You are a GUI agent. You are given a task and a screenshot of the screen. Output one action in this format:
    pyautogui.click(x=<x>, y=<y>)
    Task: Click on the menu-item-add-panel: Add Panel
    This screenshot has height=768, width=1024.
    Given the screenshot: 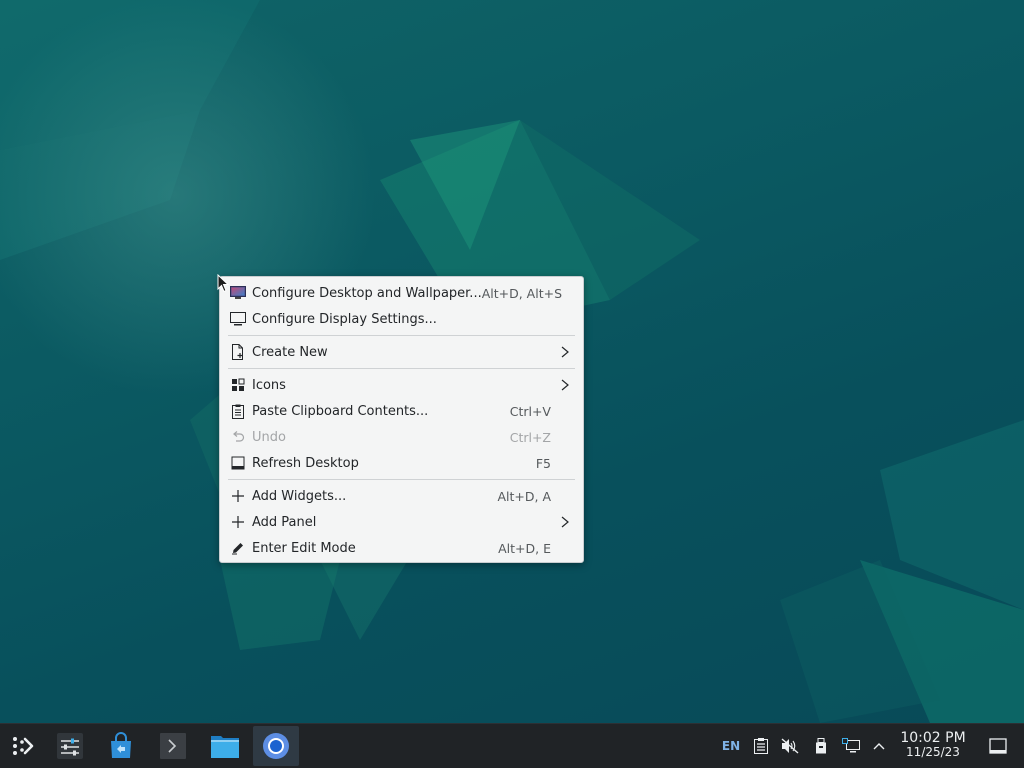 What is the action you would take?
    pyautogui.click(x=401, y=522)
    